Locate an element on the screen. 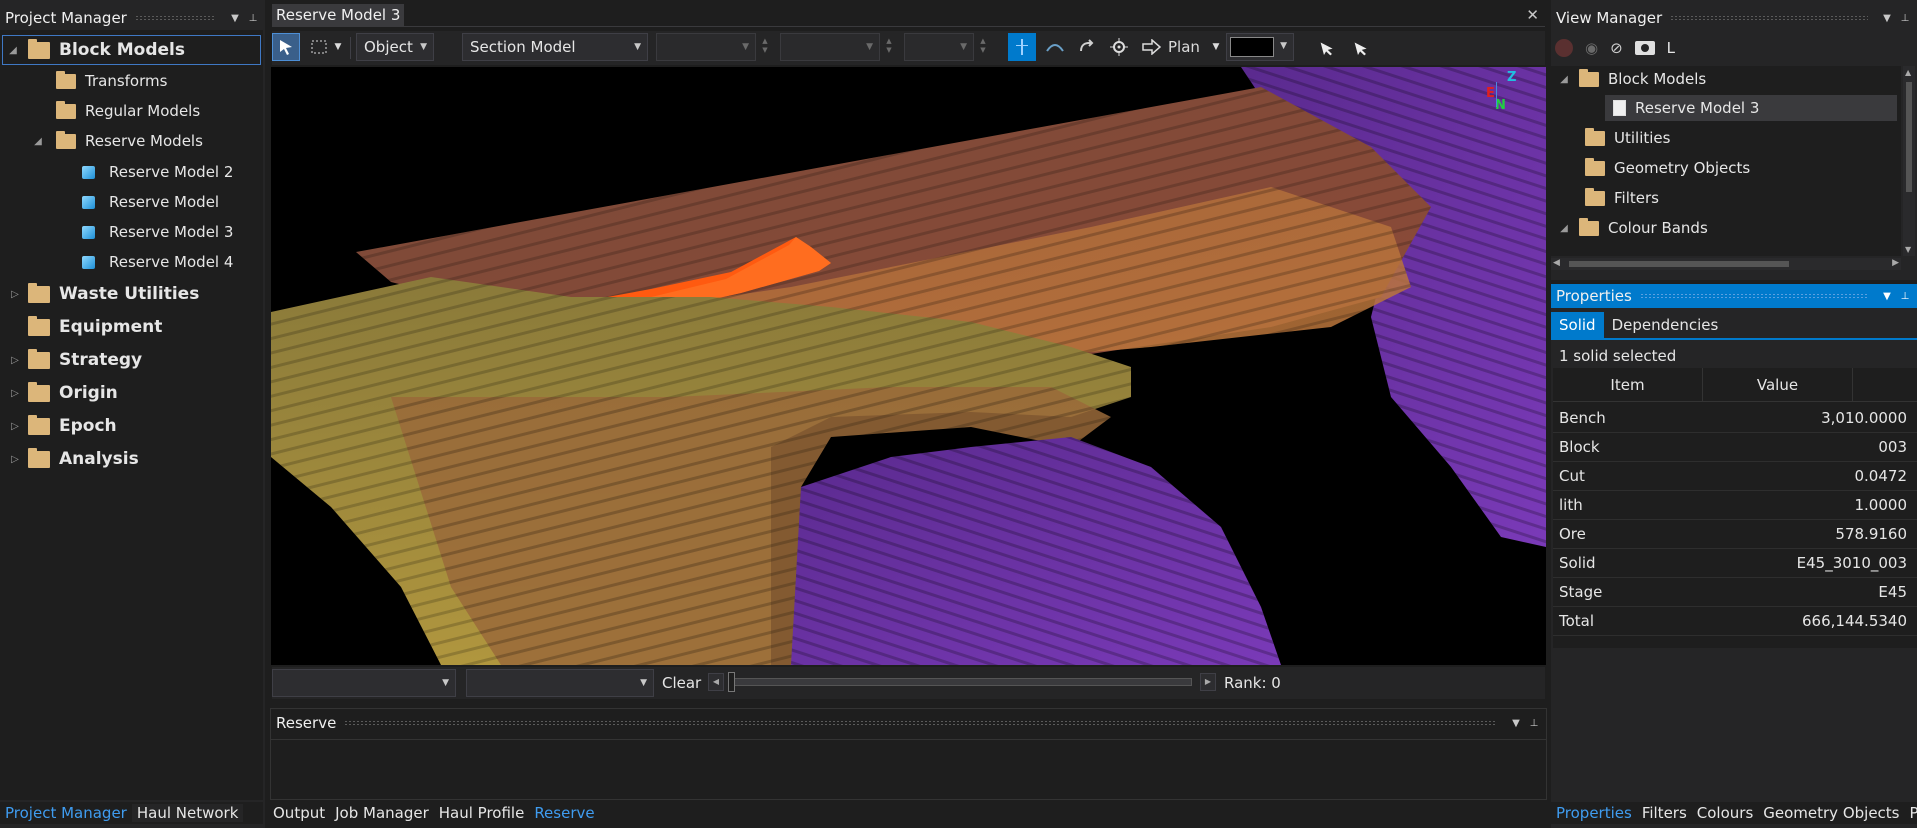  tab-output: Output is located at coordinates (299, 813).